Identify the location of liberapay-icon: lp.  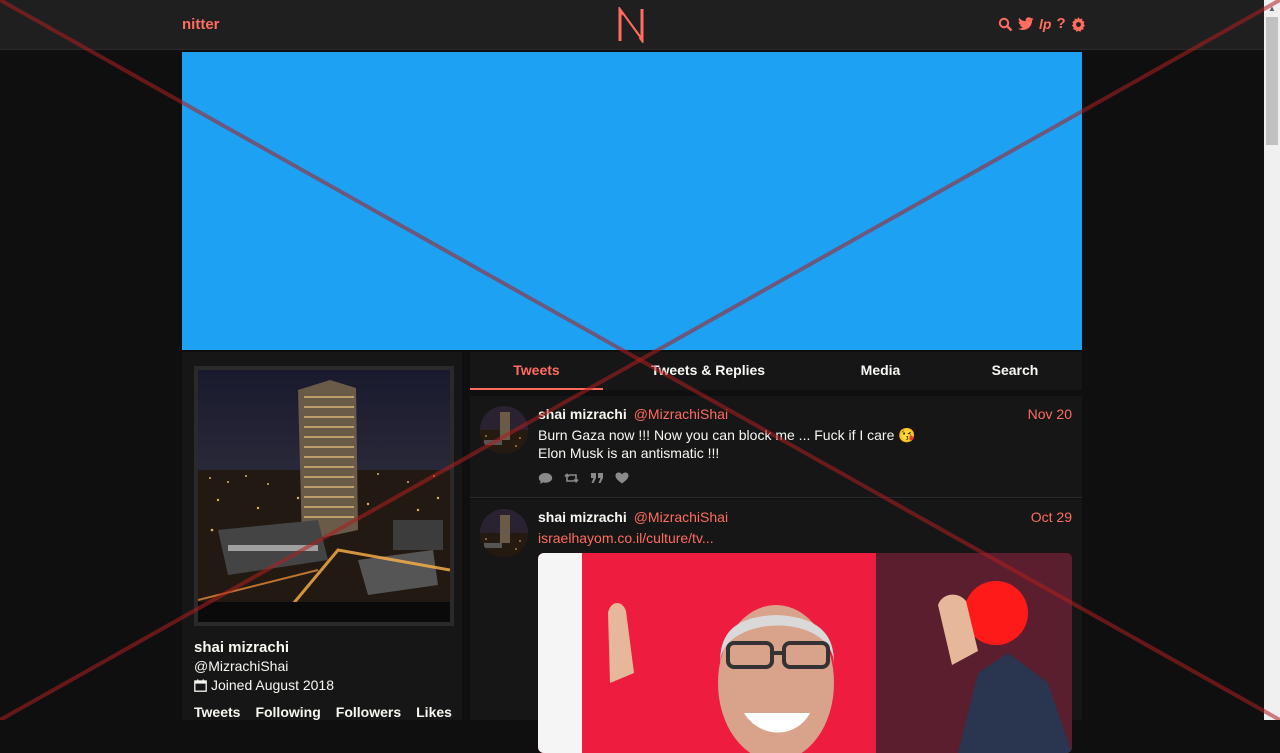
(1045, 24).